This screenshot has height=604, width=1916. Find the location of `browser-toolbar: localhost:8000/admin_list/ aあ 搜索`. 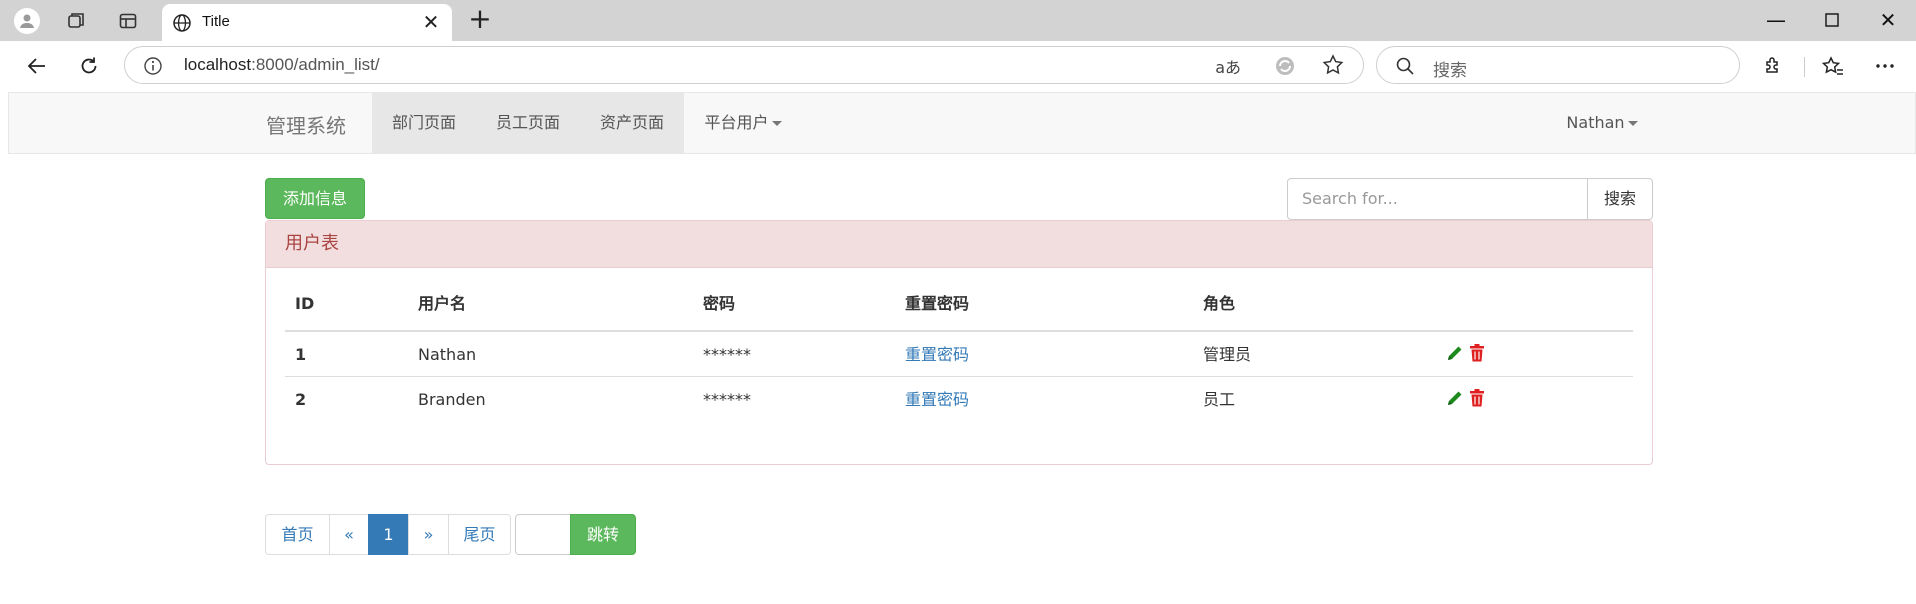

browser-toolbar: localhost:8000/admin_list/ aあ 搜索 is located at coordinates (958, 66).